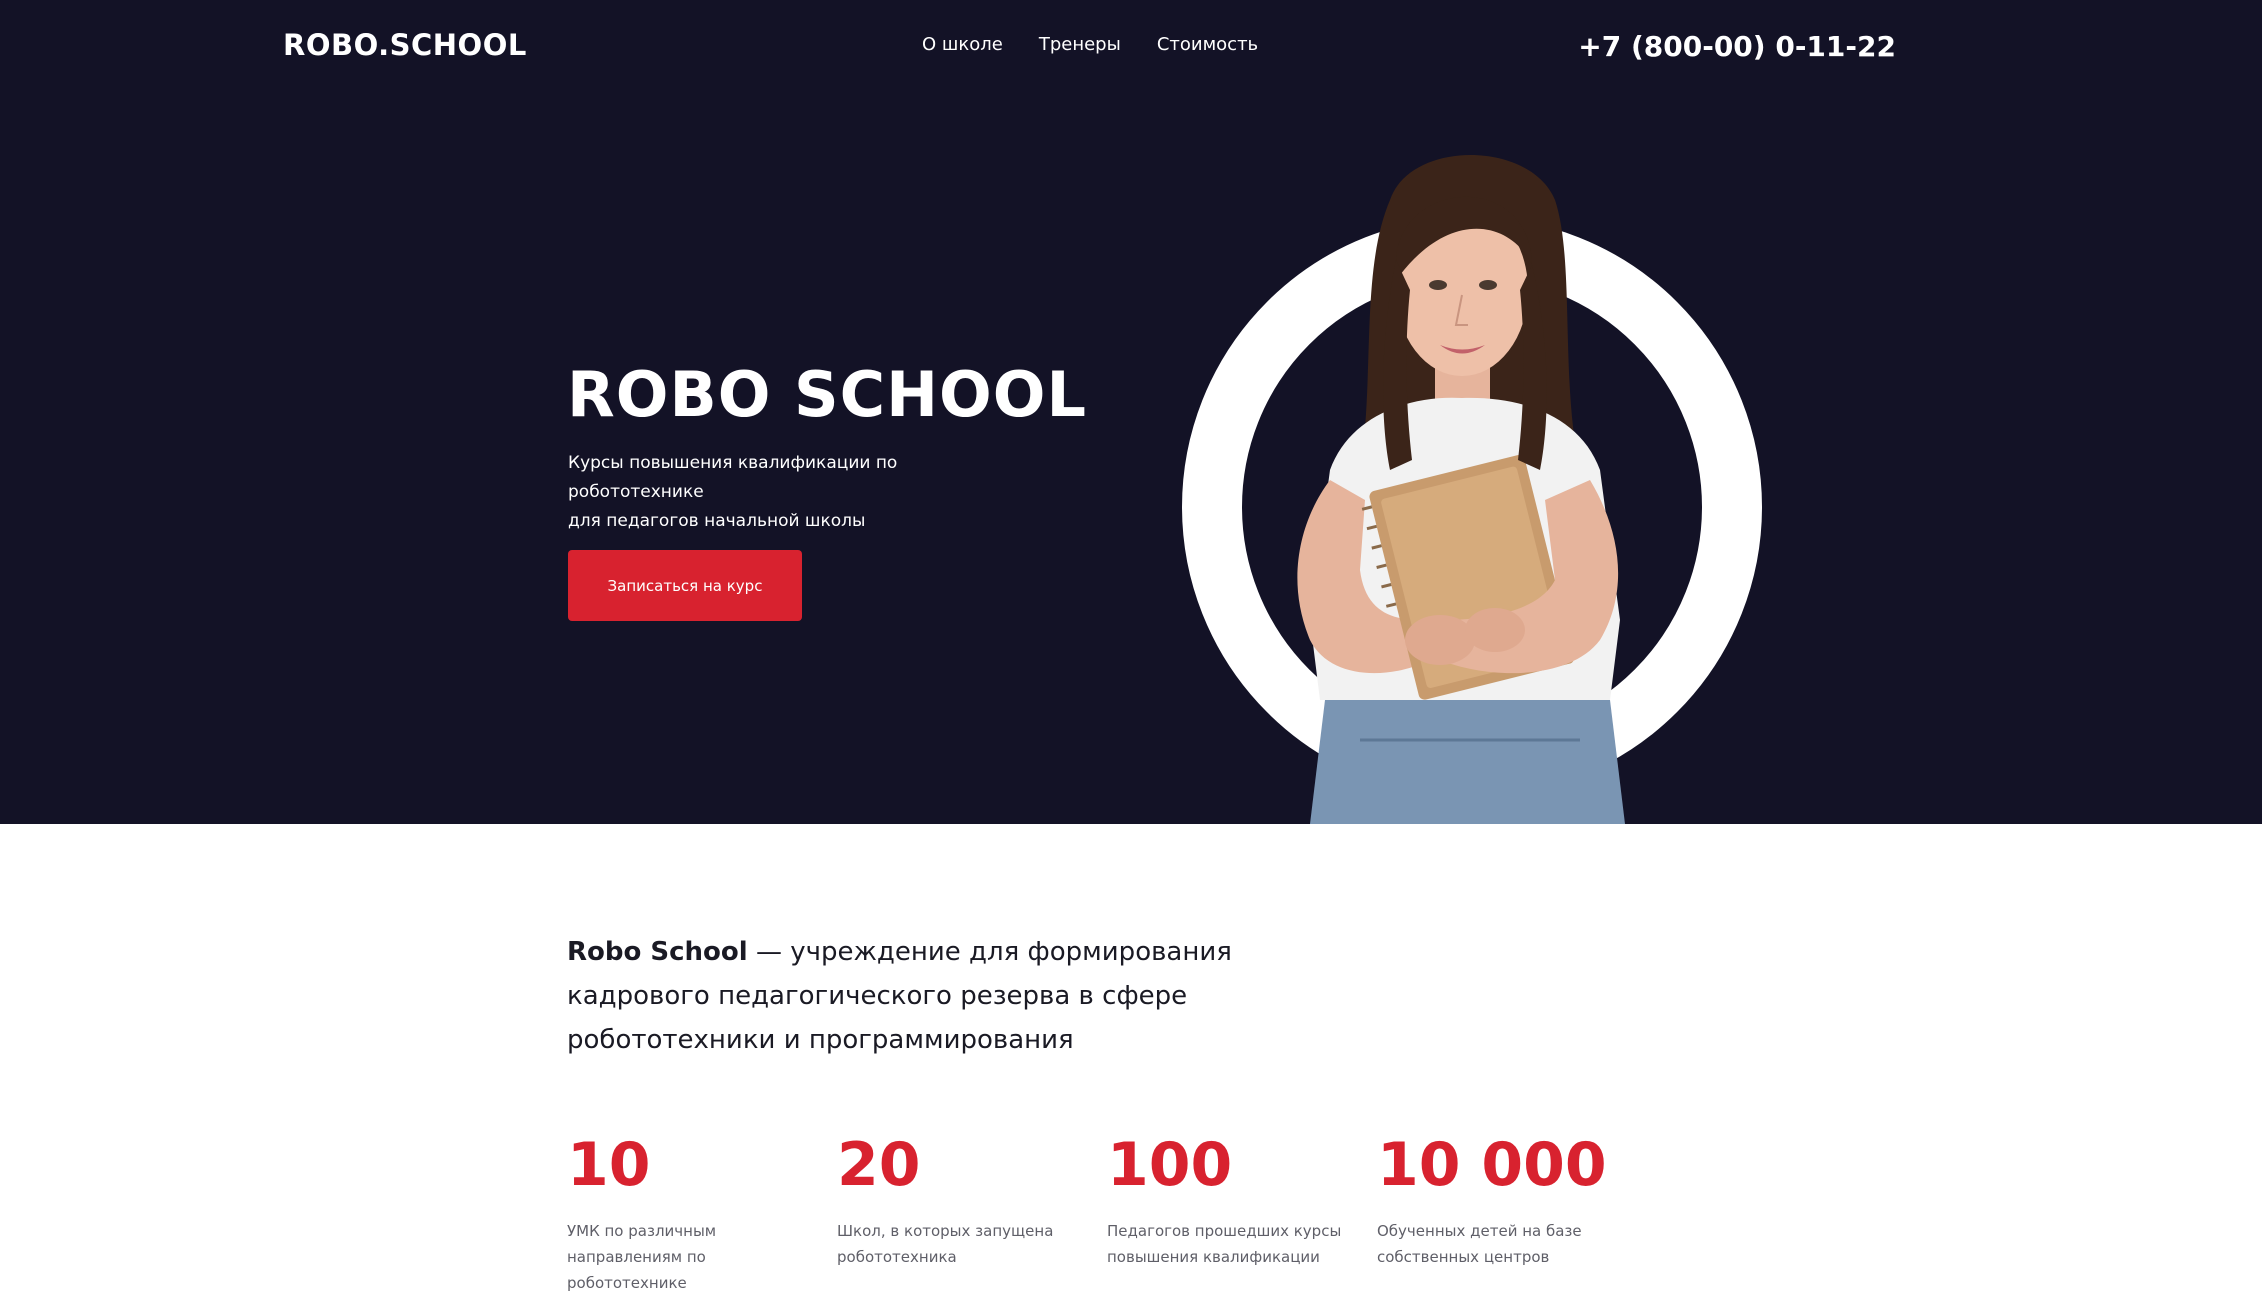 This screenshot has width=2262, height=1293. What do you see at coordinates (1479, 1231) in the screenshot?
I see `stat-description-line: Обученных детей на базе` at bounding box center [1479, 1231].